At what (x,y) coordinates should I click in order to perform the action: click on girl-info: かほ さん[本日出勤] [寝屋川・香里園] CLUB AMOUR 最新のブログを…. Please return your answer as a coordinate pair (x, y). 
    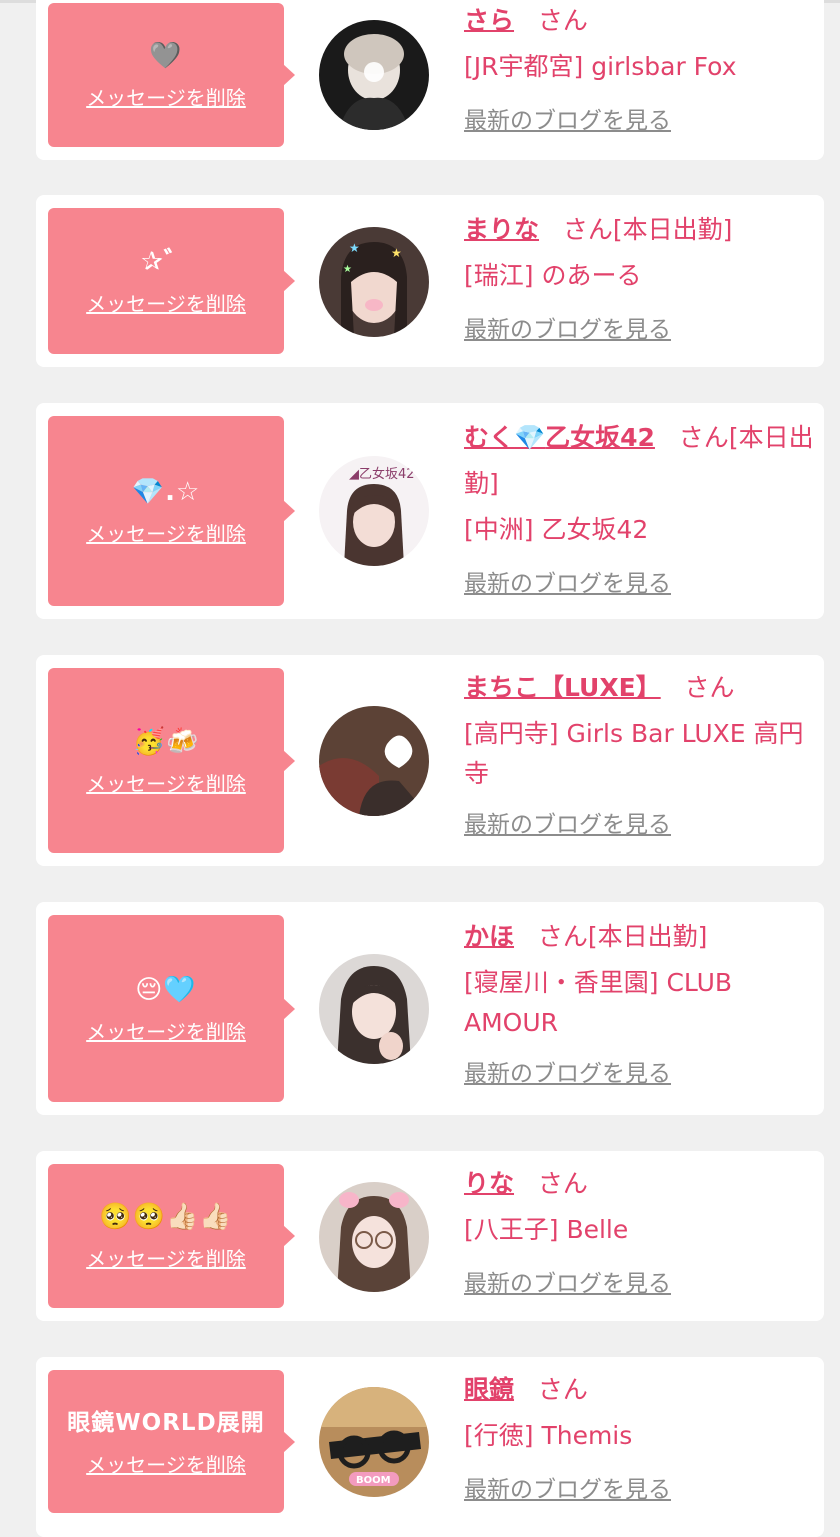
    Looking at the image, I should click on (639, 1005).